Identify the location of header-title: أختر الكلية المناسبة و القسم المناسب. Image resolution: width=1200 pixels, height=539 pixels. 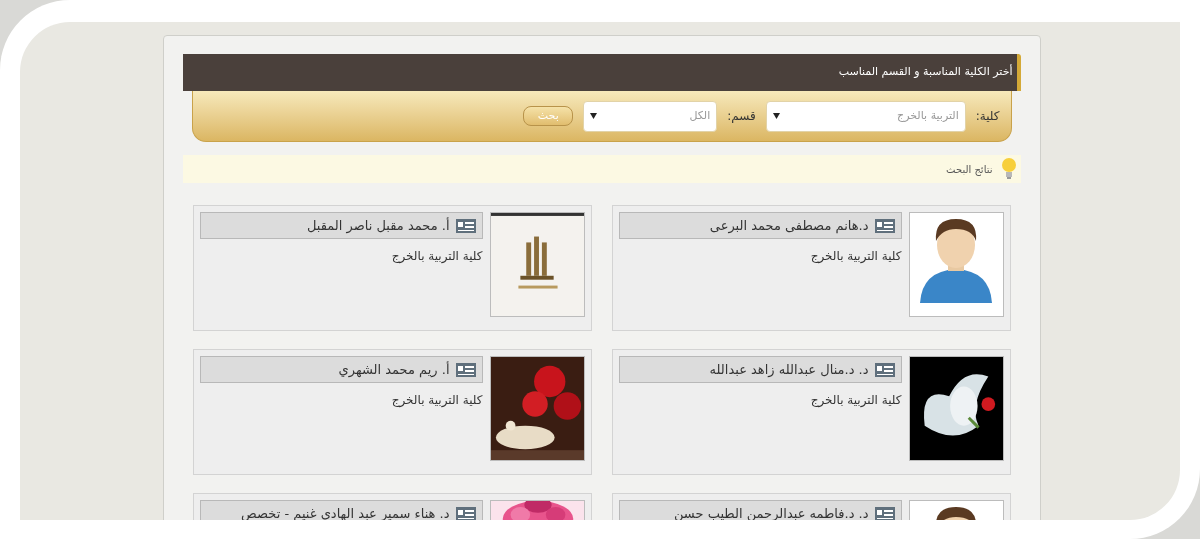
(925, 72).